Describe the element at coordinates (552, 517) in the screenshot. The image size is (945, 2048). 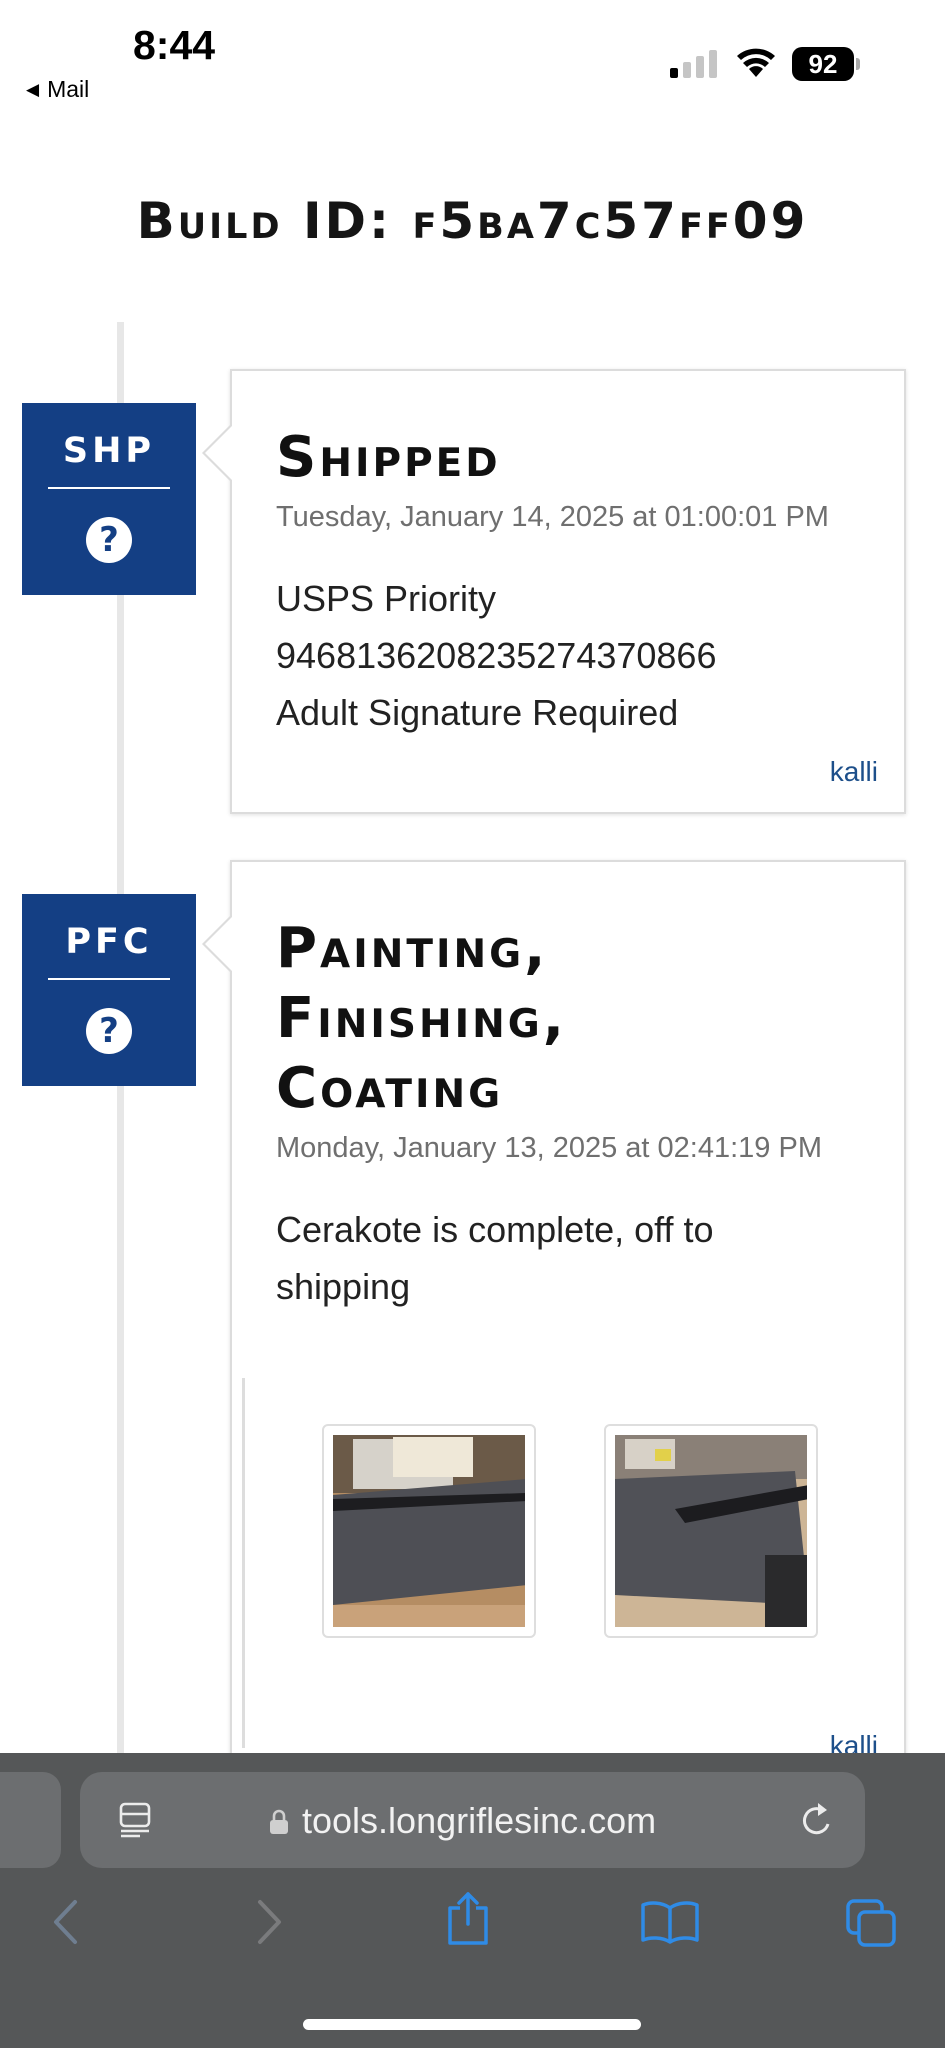
I see `card-date: Tuesday, January 14, 2025 at 01:00:01 PM` at that location.